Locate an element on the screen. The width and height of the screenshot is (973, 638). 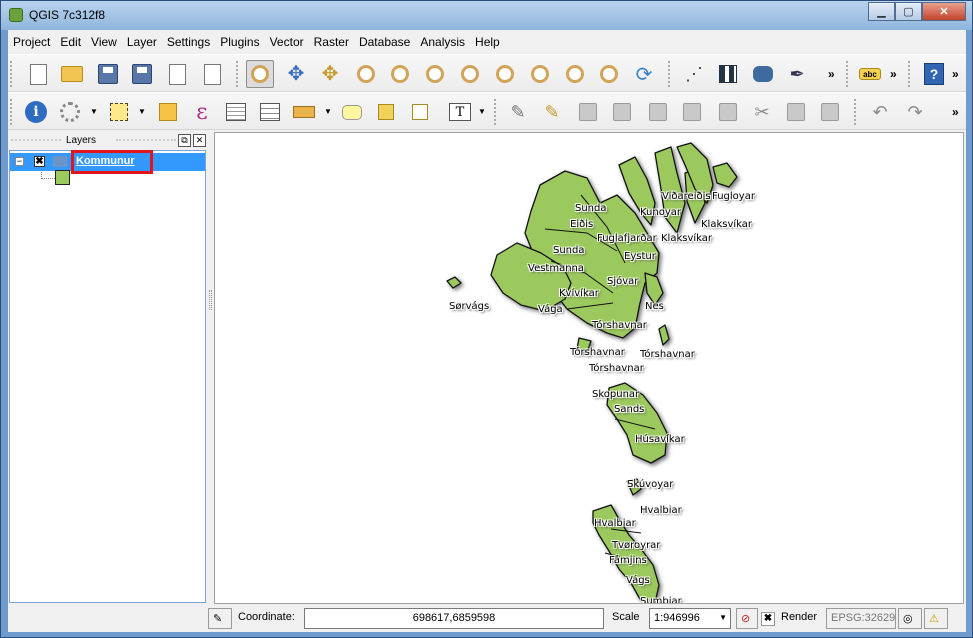
collapse-toggle: − is located at coordinates (19, 161).